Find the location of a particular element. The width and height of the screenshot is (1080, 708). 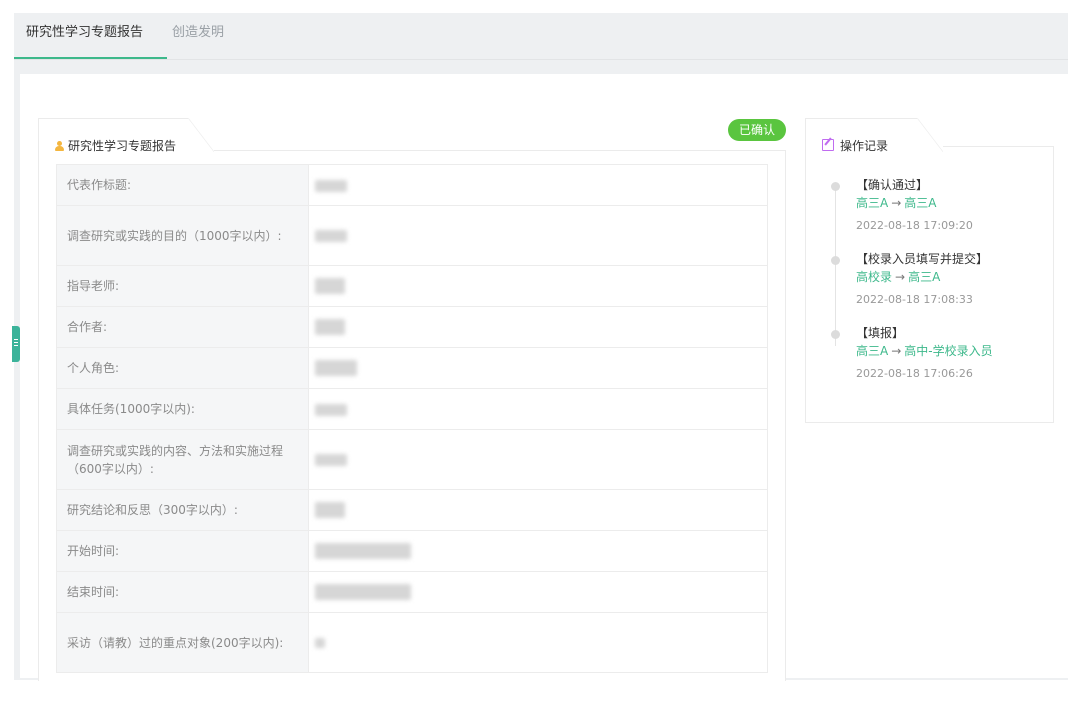

user-icon is located at coordinates (59, 146).